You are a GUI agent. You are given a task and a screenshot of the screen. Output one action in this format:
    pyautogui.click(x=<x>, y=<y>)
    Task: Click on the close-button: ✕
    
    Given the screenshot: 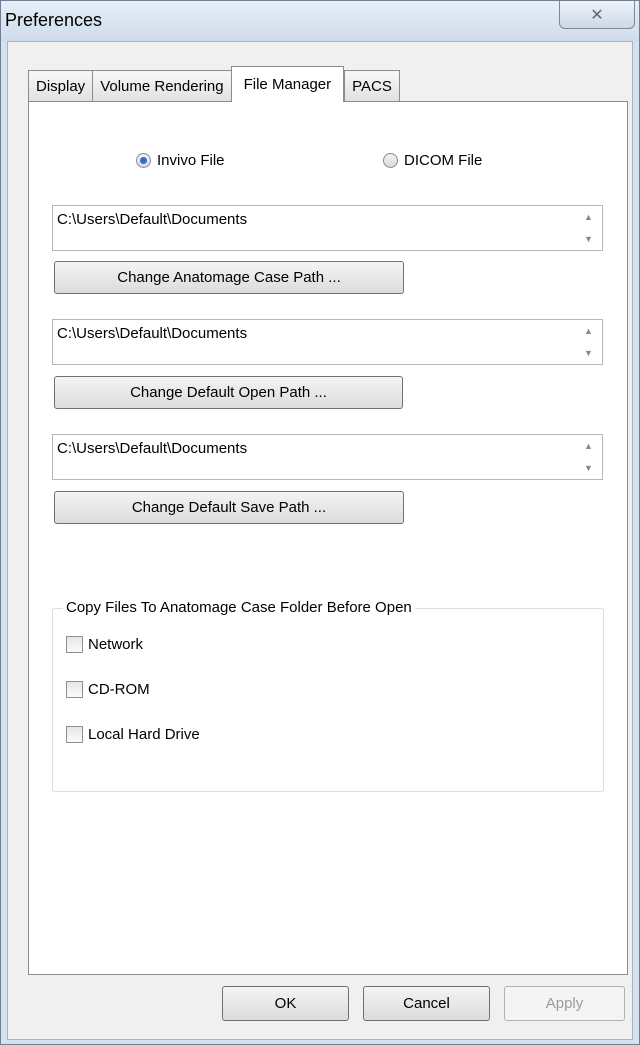 What is the action you would take?
    pyautogui.click(x=597, y=15)
    